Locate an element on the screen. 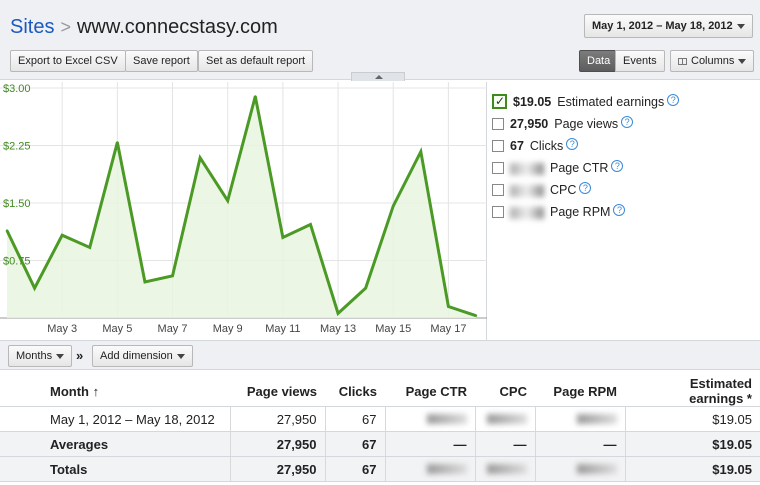  collapse-chart-tab is located at coordinates (378, 76).